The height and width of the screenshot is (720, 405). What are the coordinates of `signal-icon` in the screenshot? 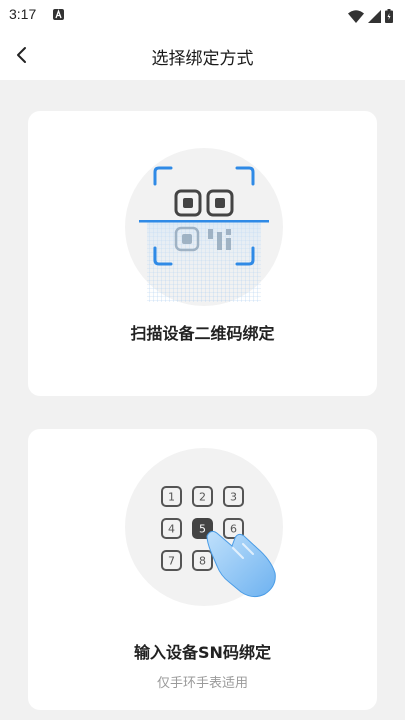 It's located at (374, 17).